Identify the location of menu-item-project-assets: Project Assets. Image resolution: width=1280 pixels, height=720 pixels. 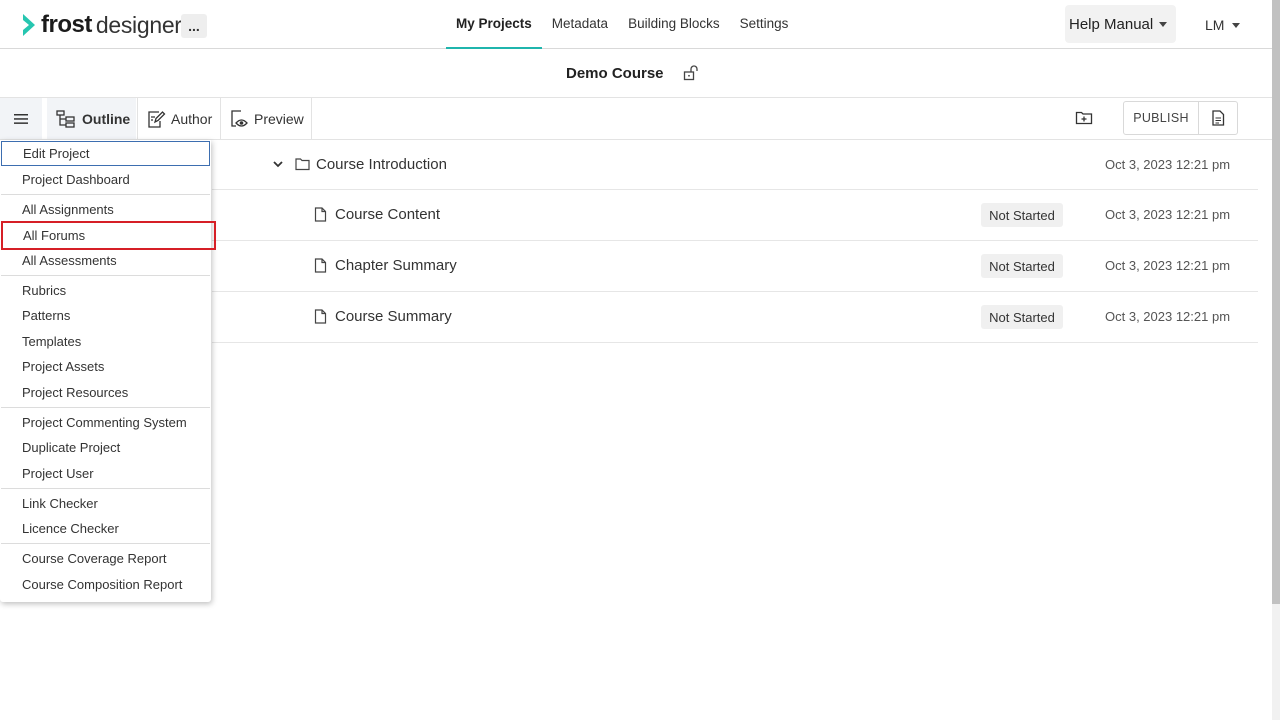
(105, 366).